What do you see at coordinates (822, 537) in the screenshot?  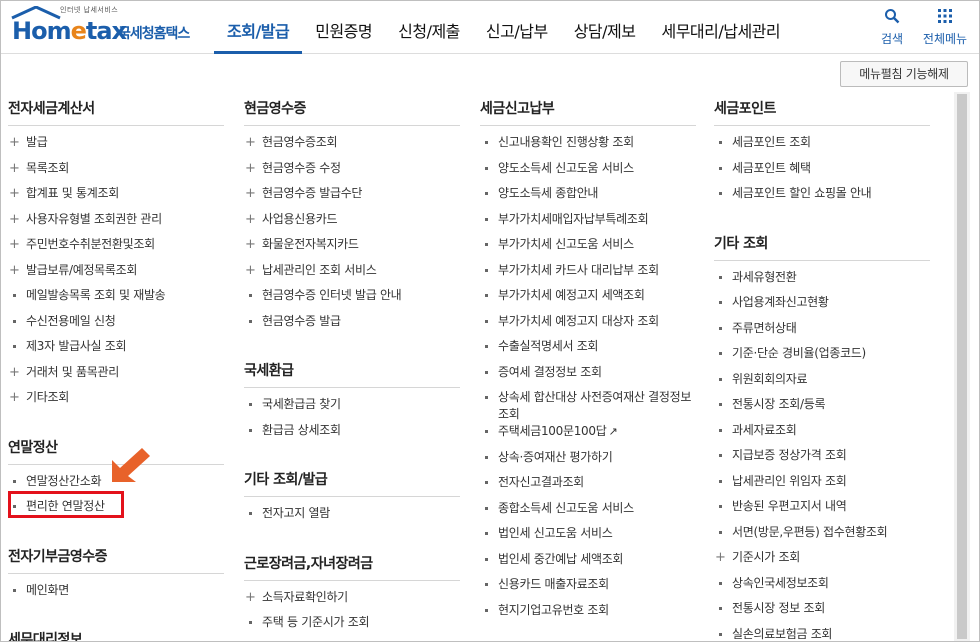 I see `menu-item: 서면(방문,우편등) 접수현황조회` at bounding box center [822, 537].